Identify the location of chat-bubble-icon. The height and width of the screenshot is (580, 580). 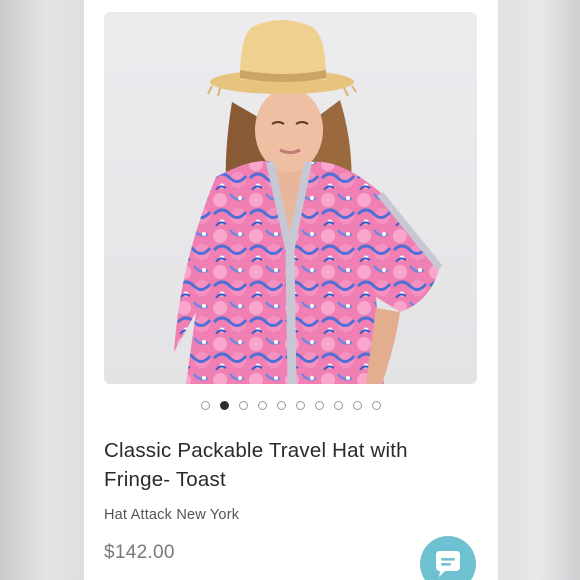
(448, 564).